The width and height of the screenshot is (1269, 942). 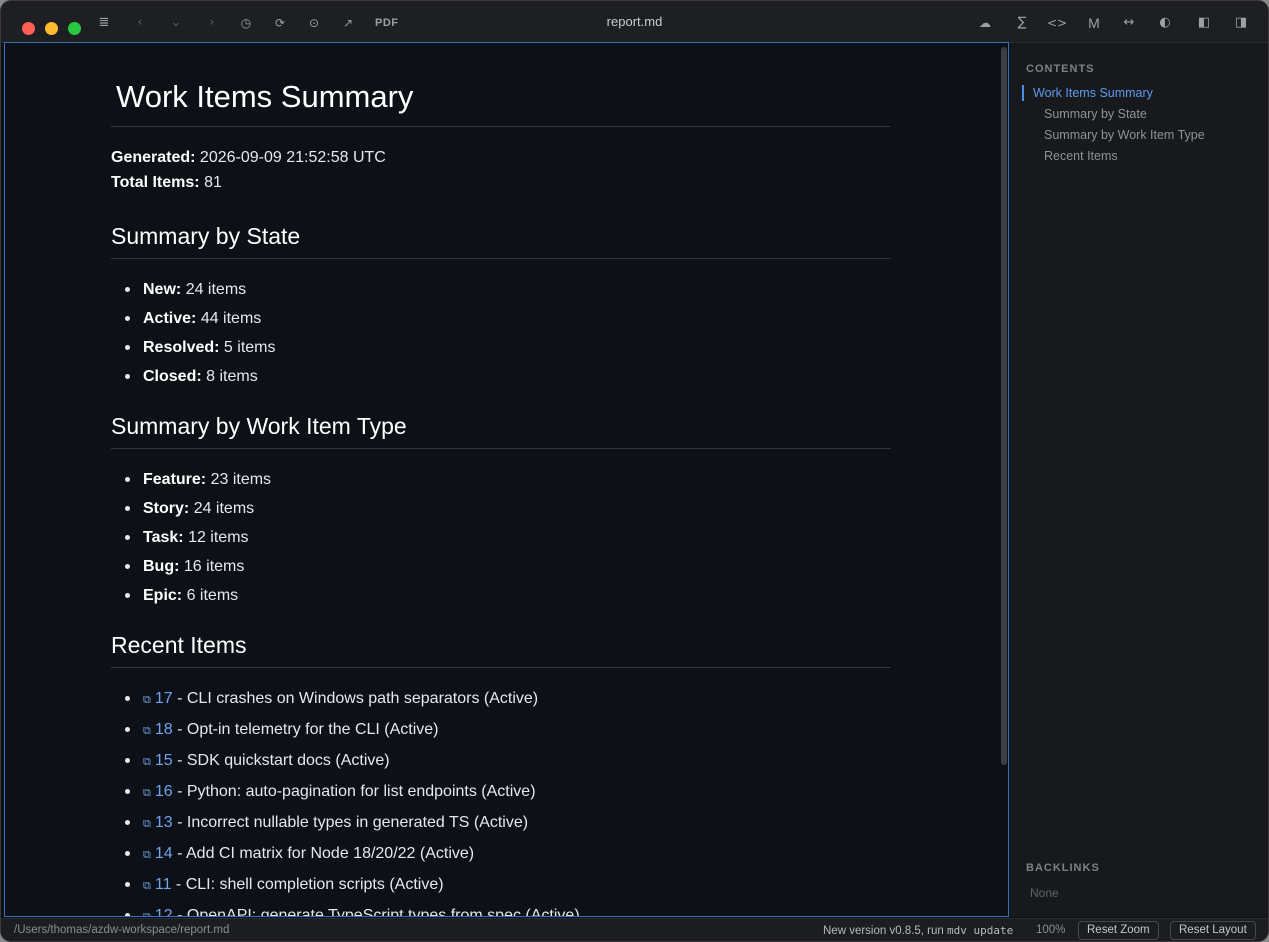 What do you see at coordinates (501, 103) in the screenshot?
I see `page-title: Work Items Summary` at bounding box center [501, 103].